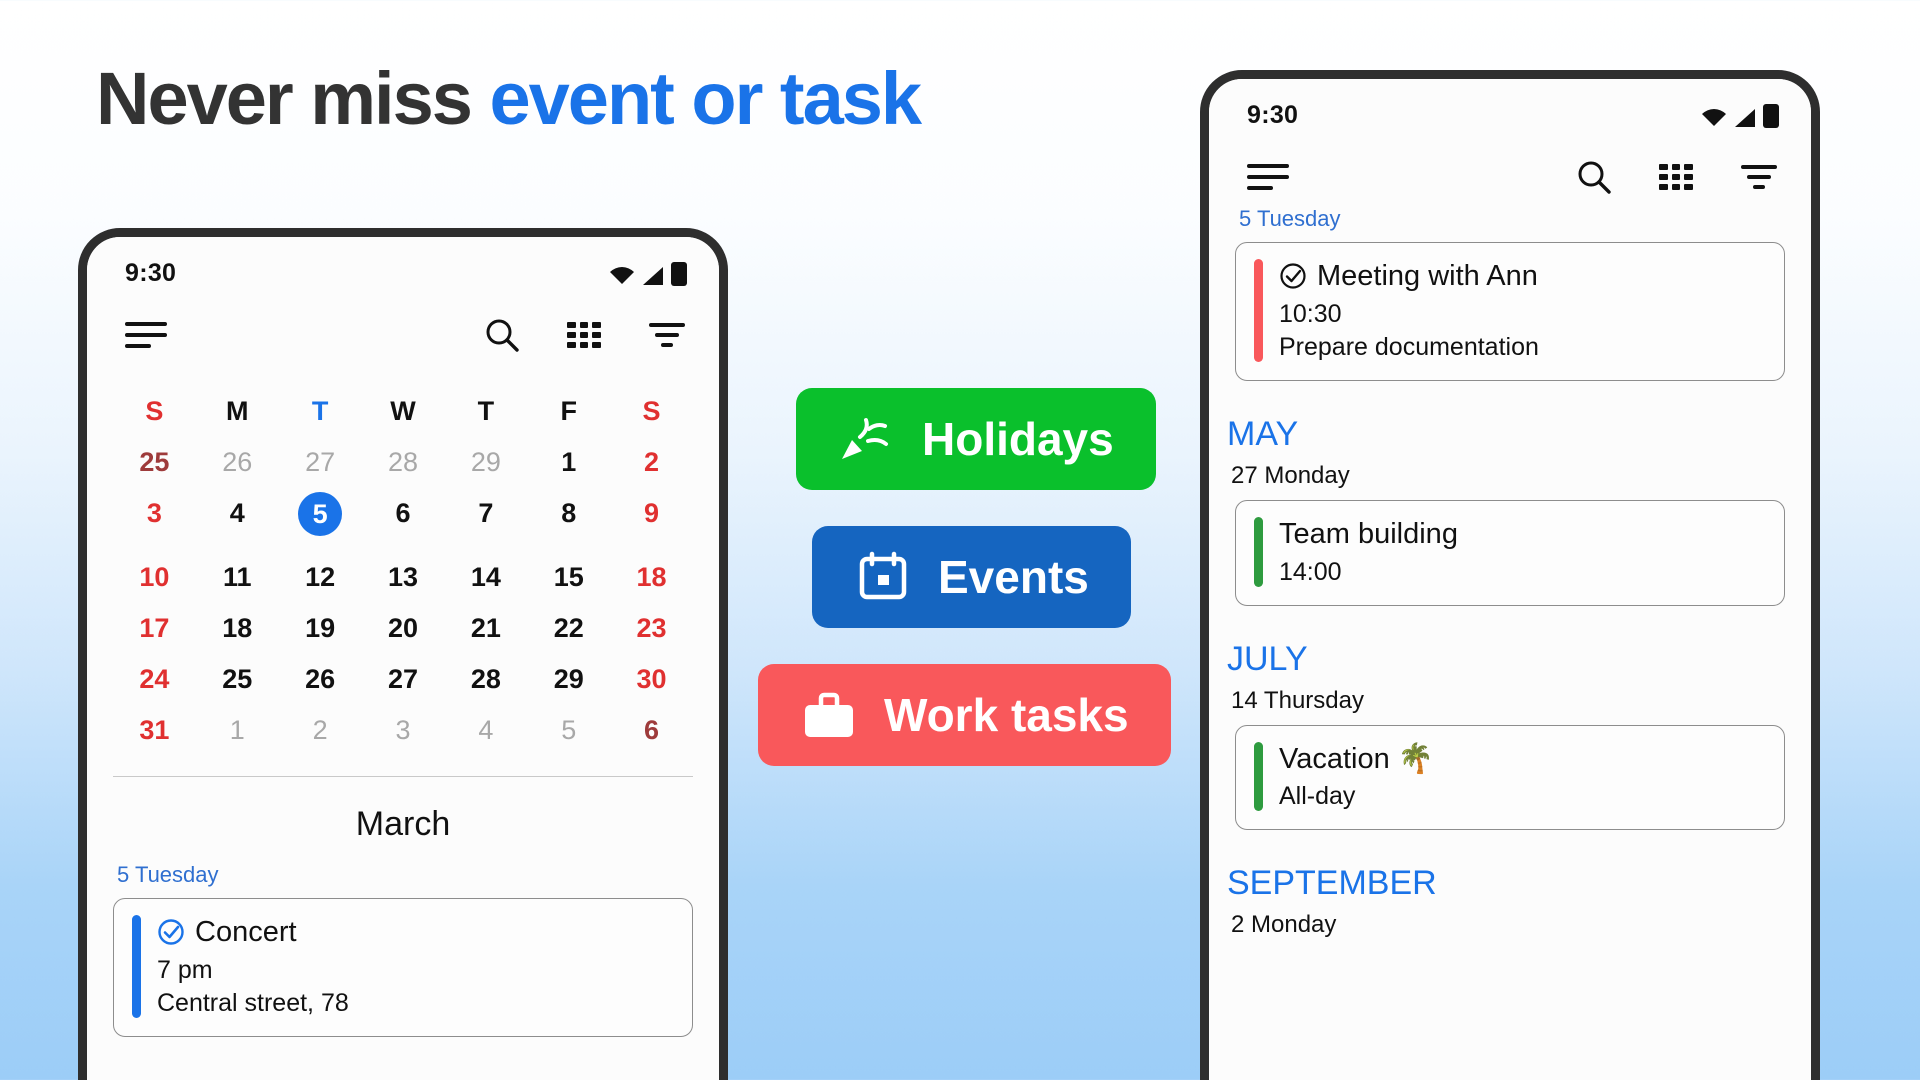 The height and width of the screenshot is (1080, 1920). I want to click on left-status-bar: 9:30, so click(403, 262).